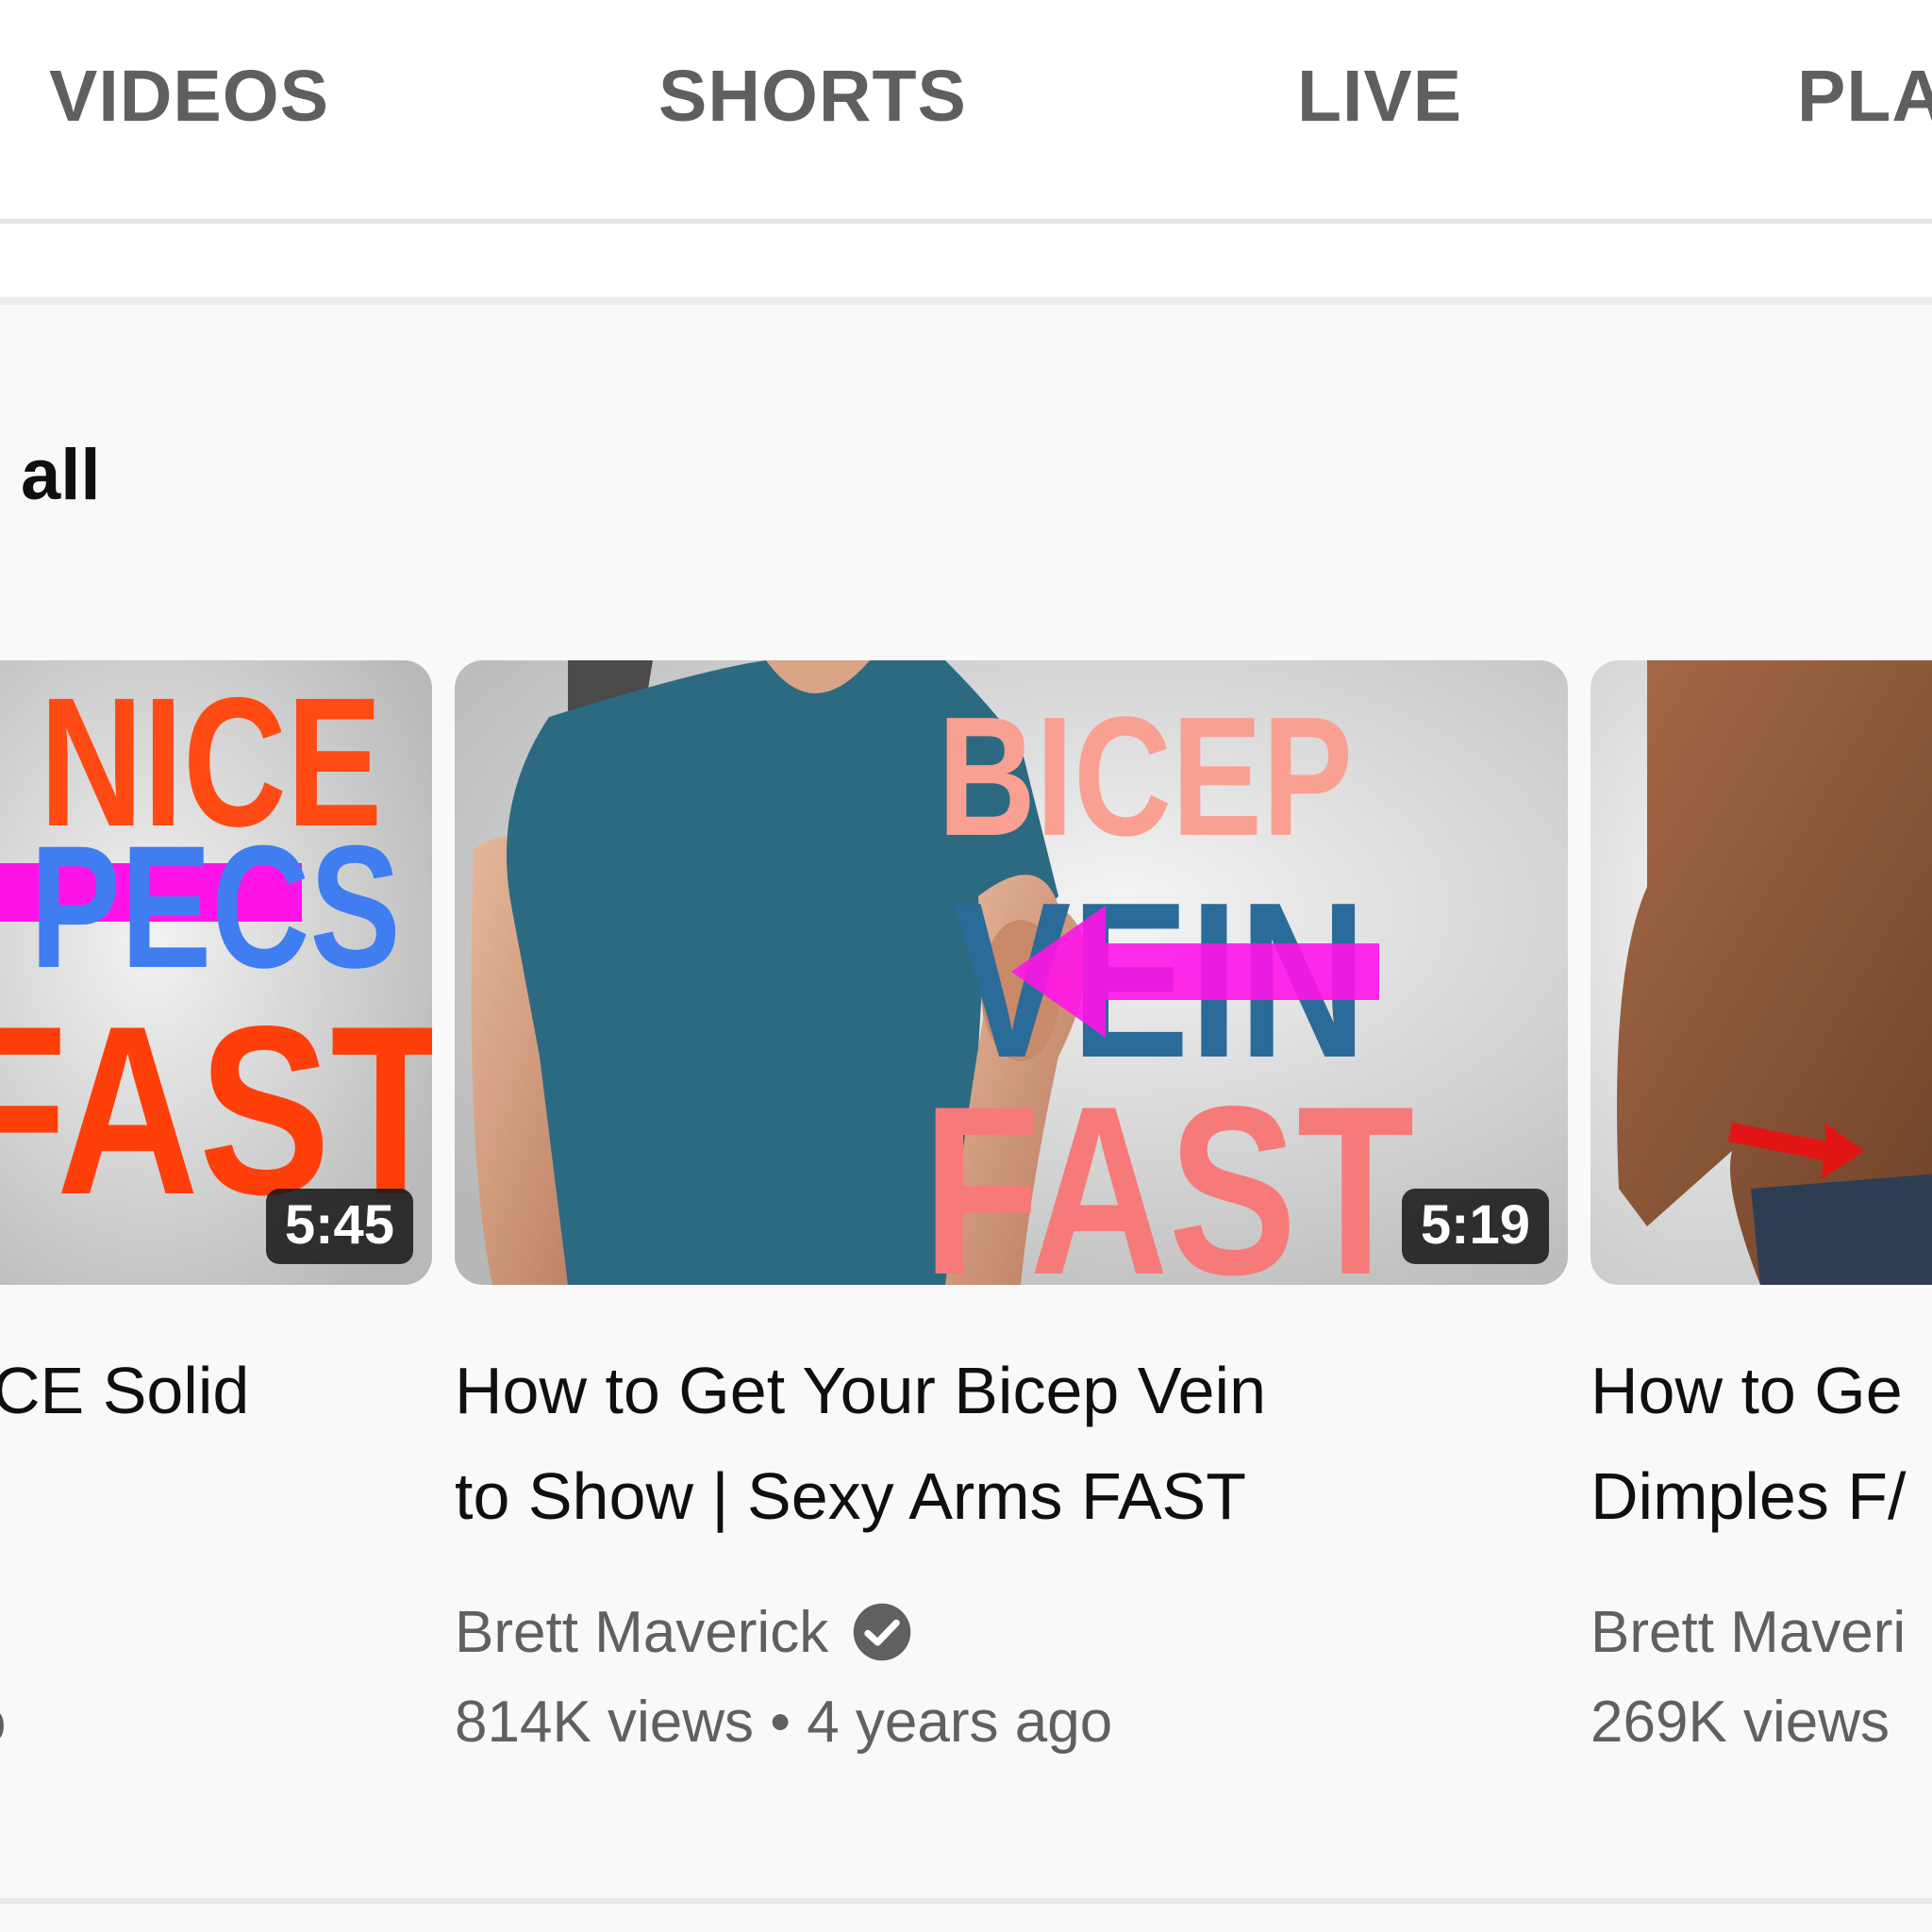 Image resolution: width=1932 pixels, height=1932 pixels. What do you see at coordinates (882, 1632) in the screenshot?
I see `verified-badge-icon` at bounding box center [882, 1632].